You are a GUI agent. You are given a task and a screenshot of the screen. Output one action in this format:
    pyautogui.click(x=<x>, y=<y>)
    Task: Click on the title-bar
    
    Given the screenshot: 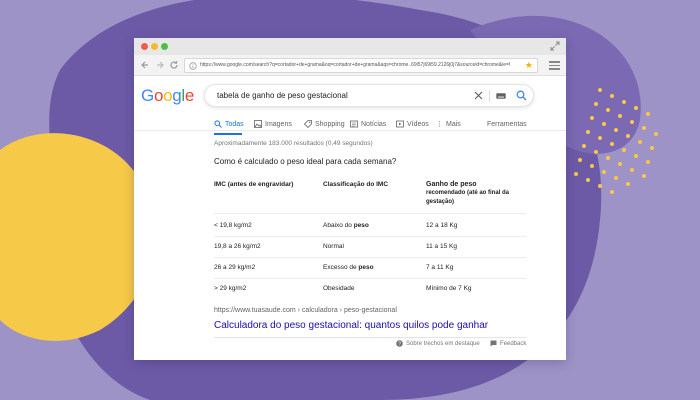 What is the action you would take?
    pyautogui.click(x=350, y=46)
    